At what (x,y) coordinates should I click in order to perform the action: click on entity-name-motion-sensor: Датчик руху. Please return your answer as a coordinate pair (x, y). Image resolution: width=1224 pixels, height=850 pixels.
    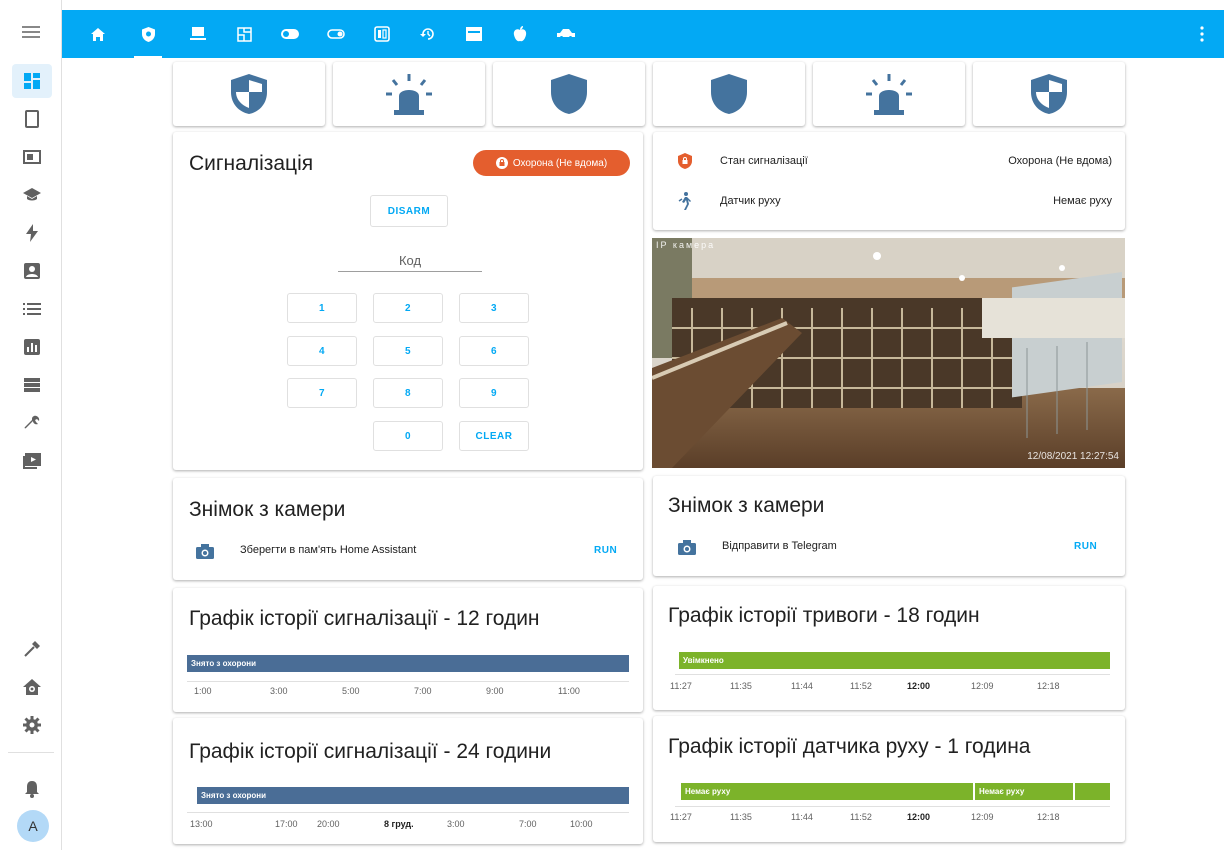
    Looking at the image, I should click on (750, 201).